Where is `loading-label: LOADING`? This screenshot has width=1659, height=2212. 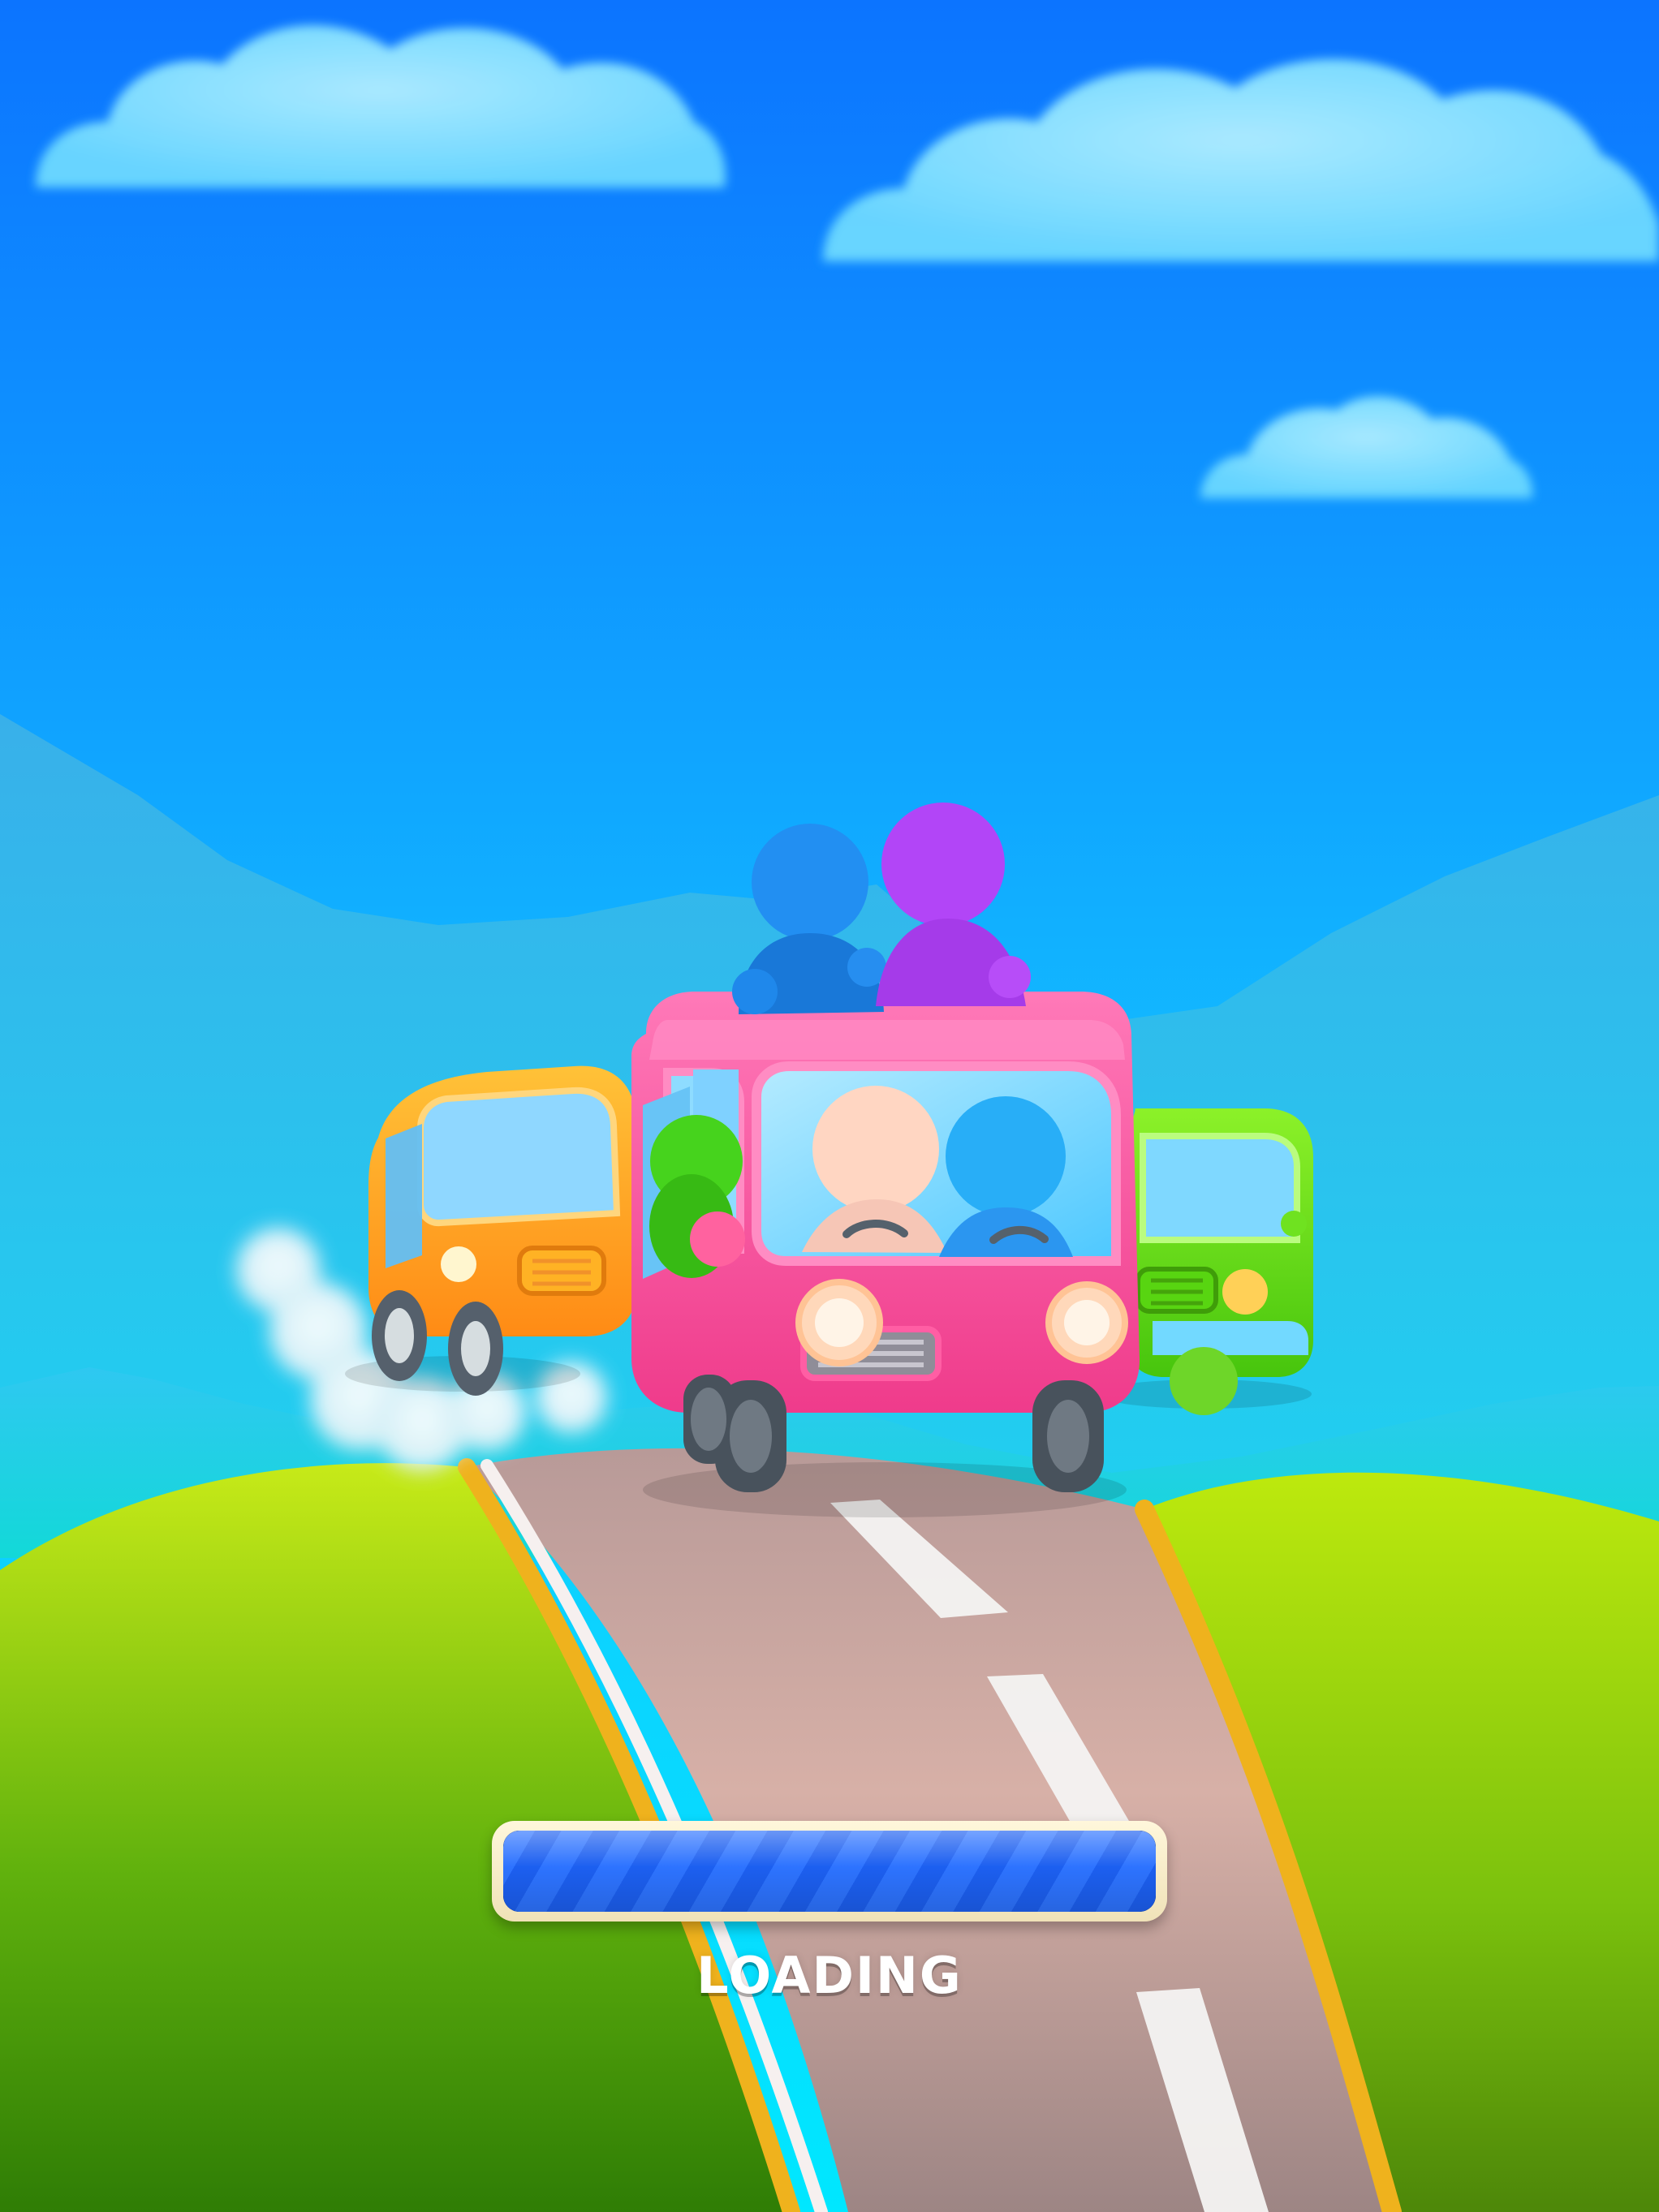 loading-label: LOADING is located at coordinates (829, 1976).